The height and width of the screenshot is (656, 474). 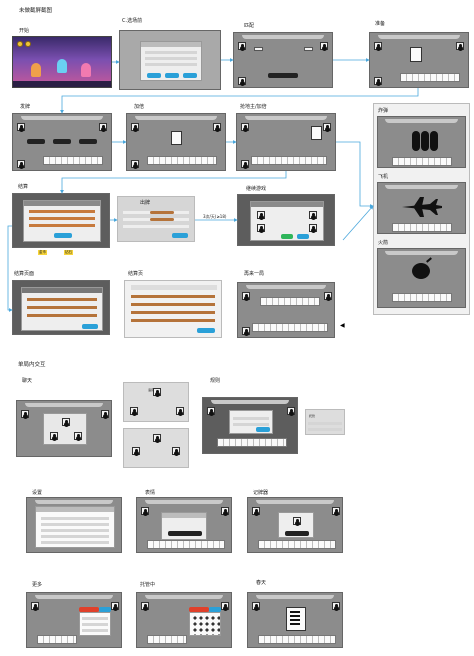 I want to click on rules-popup: 托管, so click(x=325, y=422).